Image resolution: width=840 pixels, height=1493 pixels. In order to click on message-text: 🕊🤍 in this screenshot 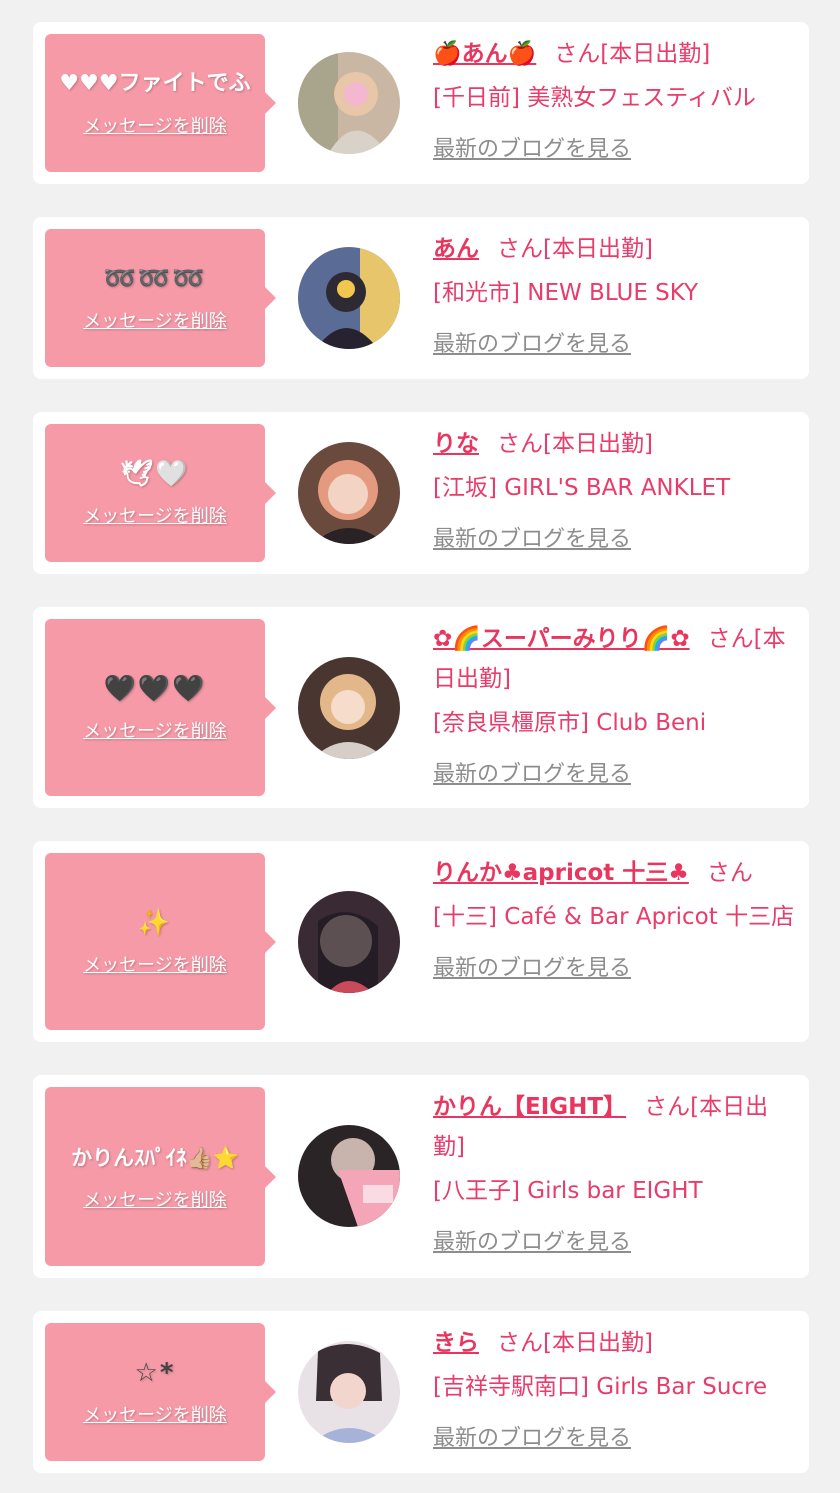, I will do `click(155, 474)`.